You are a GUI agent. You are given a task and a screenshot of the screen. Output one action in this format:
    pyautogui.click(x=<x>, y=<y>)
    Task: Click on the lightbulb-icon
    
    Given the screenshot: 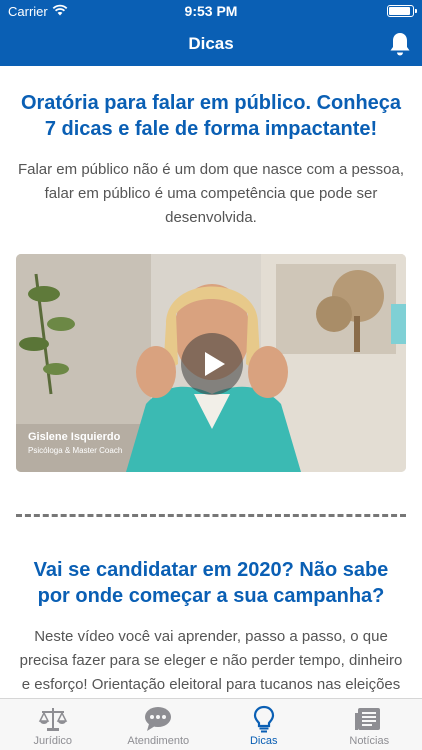 What is the action you would take?
    pyautogui.click(x=263, y=719)
    